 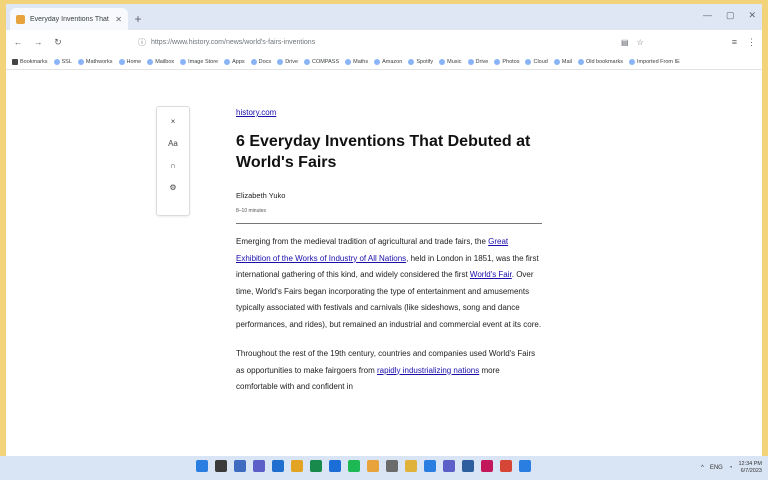 I want to click on clock-date: 6/7/2023, so click(x=751, y=471).